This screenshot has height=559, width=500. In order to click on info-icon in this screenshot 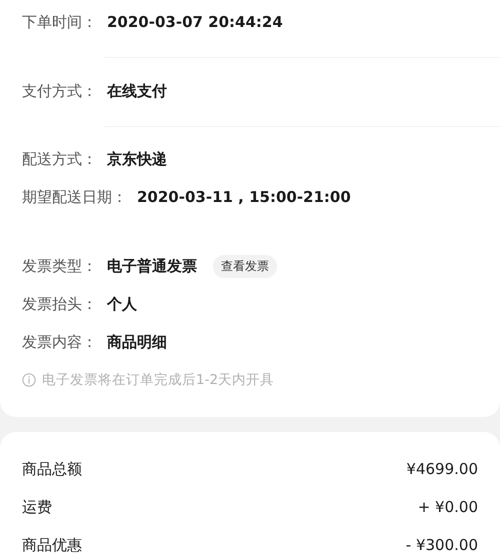, I will do `click(29, 380)`.